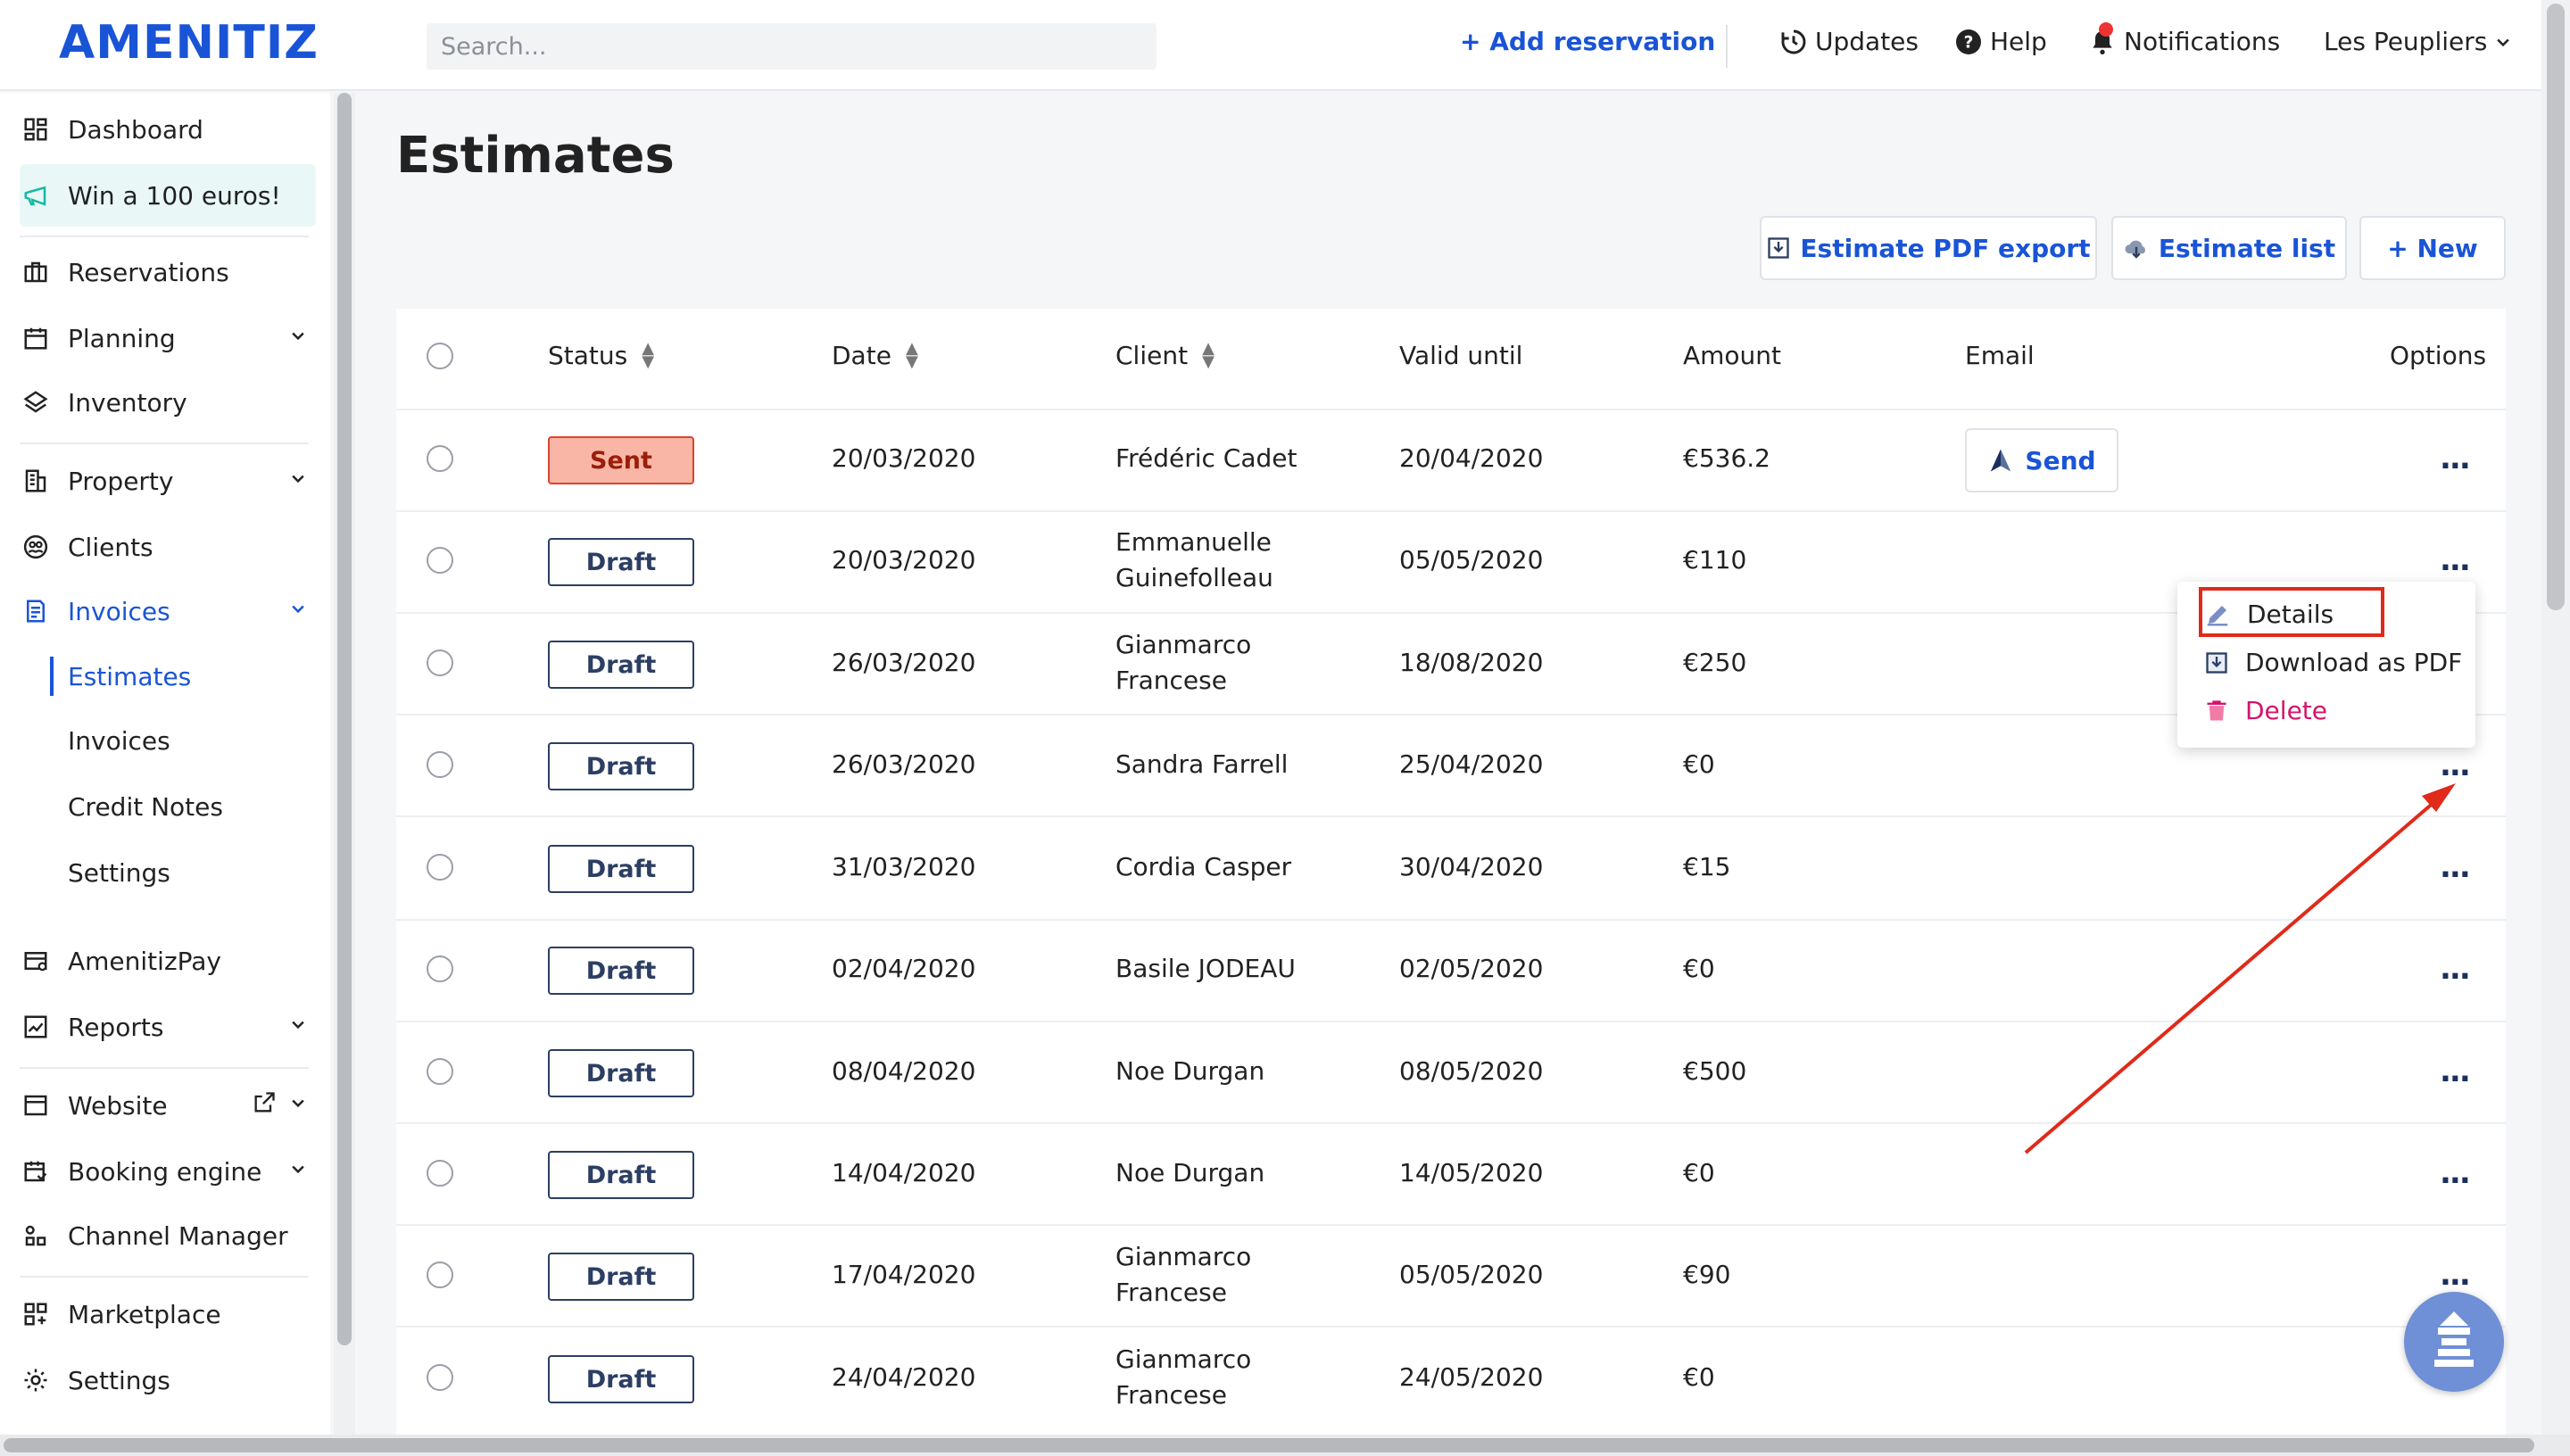 The height and width of the screenshot is (1456, 2570). Describe the element at coordinates (2240, 969) in the screenshot. I see `annotation-arrow` at that location.